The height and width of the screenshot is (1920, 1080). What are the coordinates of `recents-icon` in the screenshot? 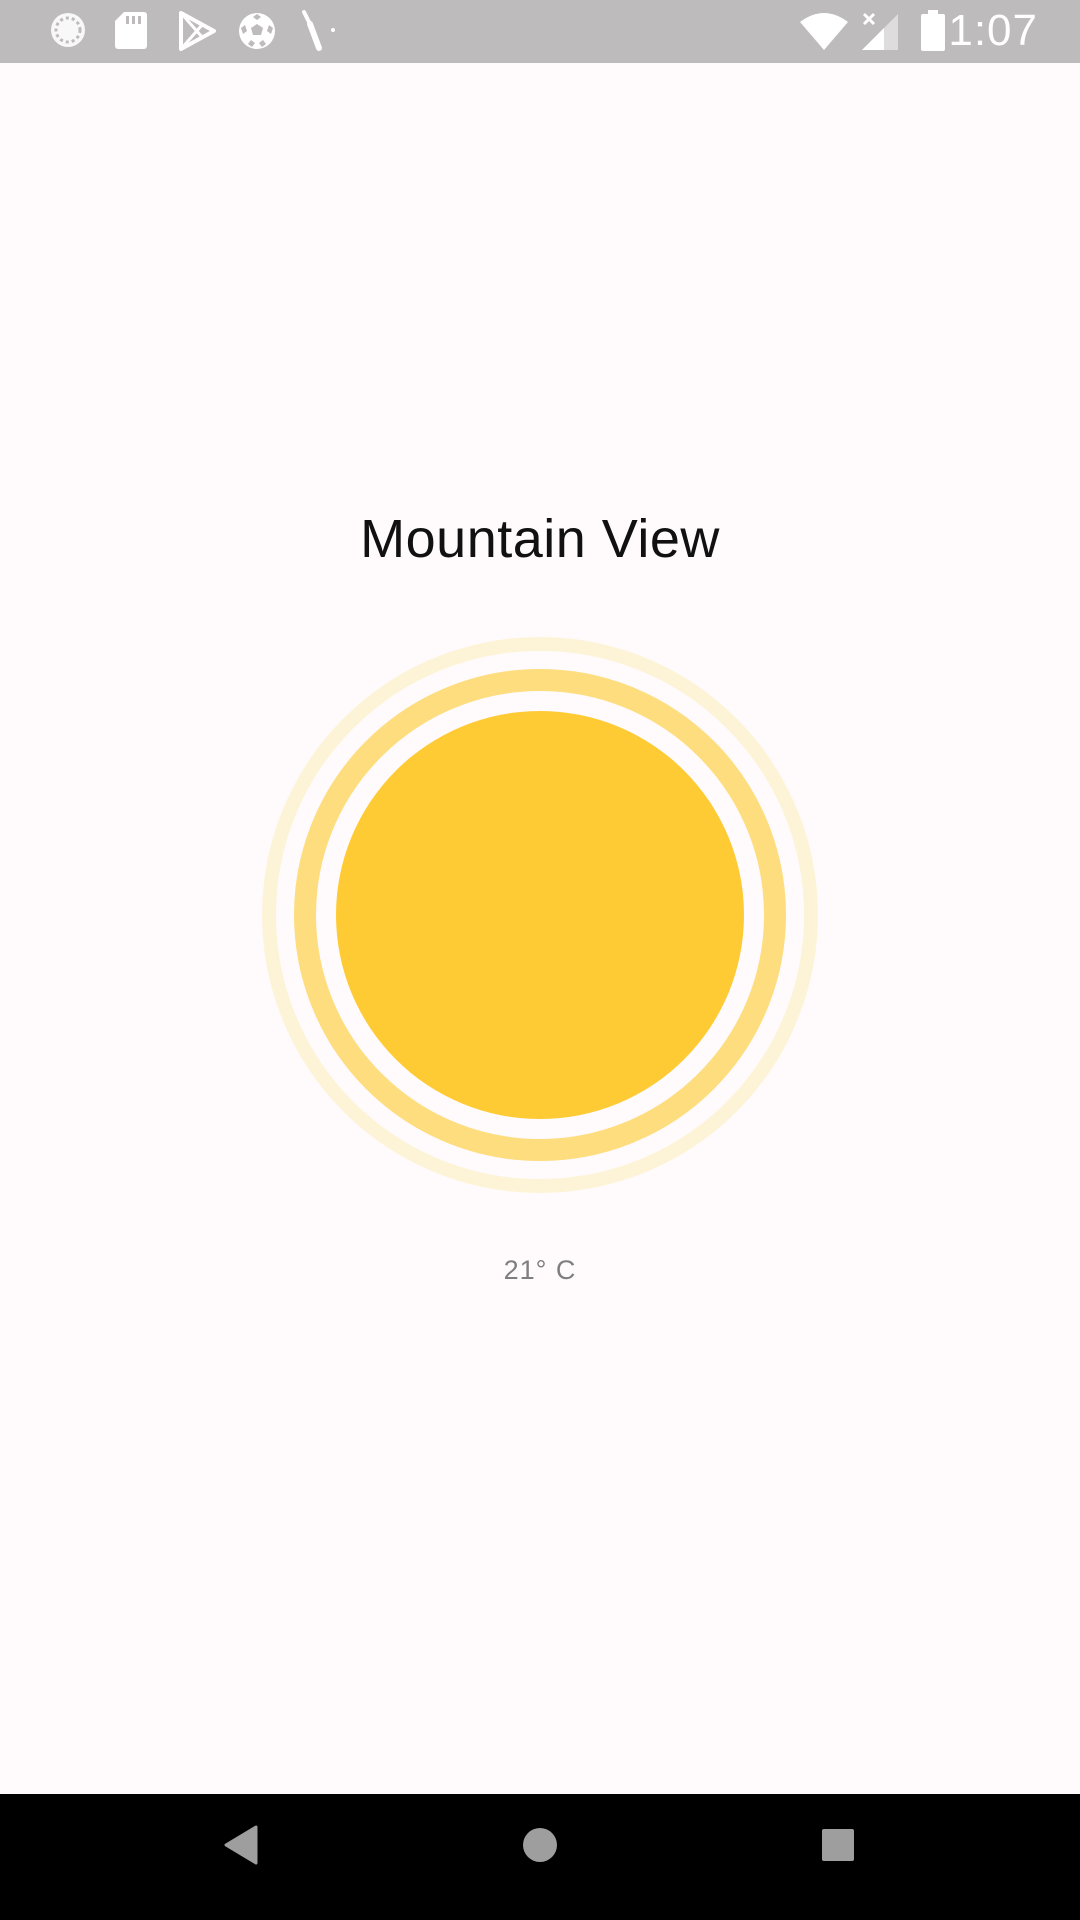 It's located at (838, 1847).